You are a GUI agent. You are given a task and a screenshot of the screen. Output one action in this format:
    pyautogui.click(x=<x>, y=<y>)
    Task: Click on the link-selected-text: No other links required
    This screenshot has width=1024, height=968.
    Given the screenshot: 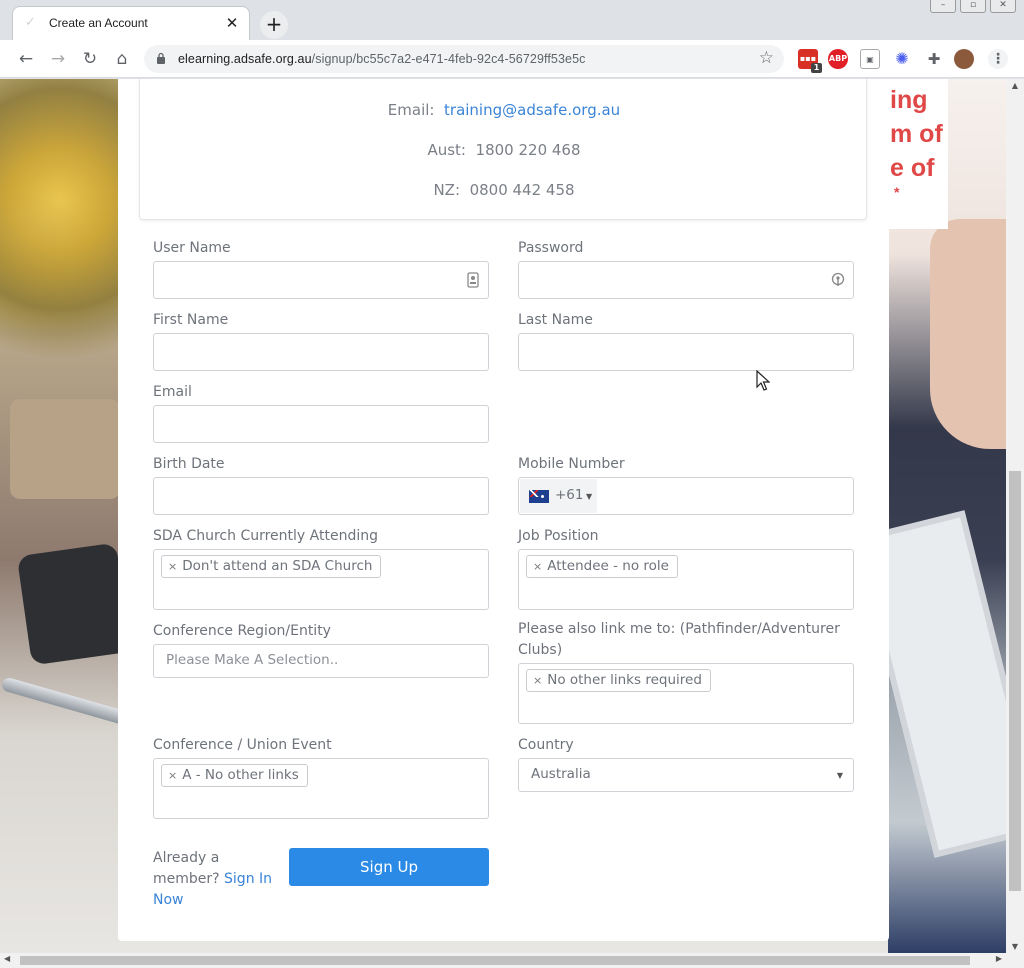 What is the action you would take?
    pyautogui.click(x=624, y=680)
    